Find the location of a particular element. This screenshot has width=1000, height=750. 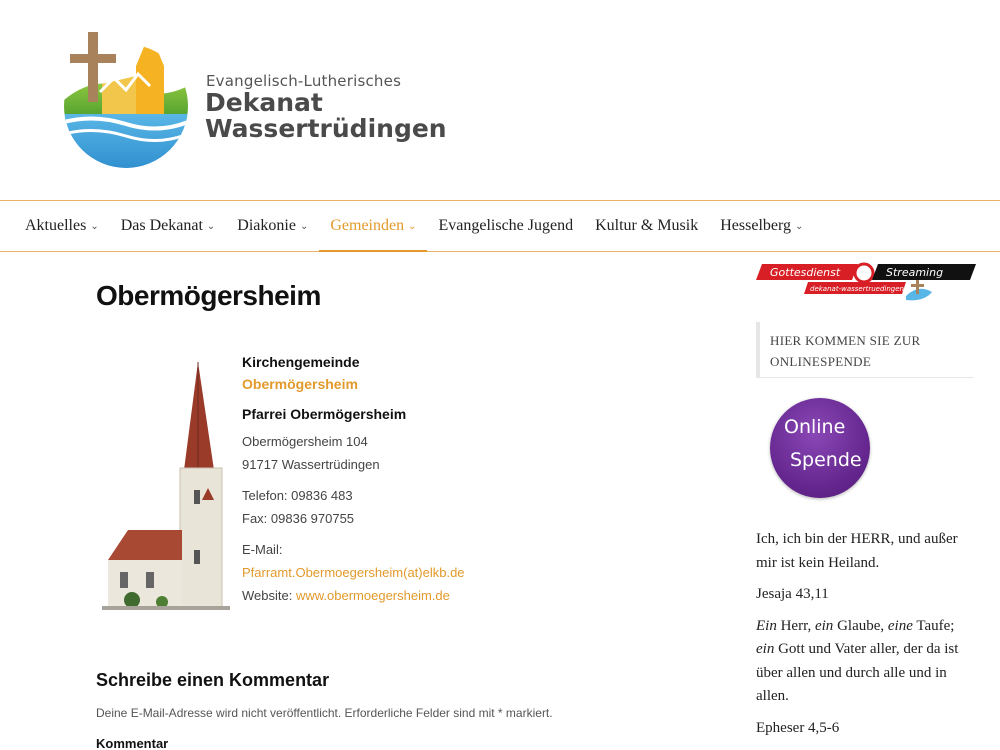

logo-title-line2: Wassertrüdingen is located at coordinates (326, 128).